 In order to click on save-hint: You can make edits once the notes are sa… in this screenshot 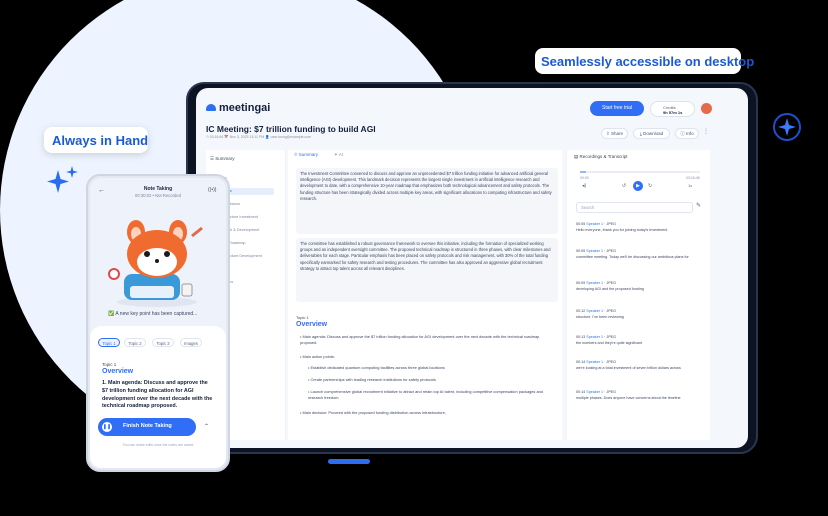, I will do `click(158, 445)`.